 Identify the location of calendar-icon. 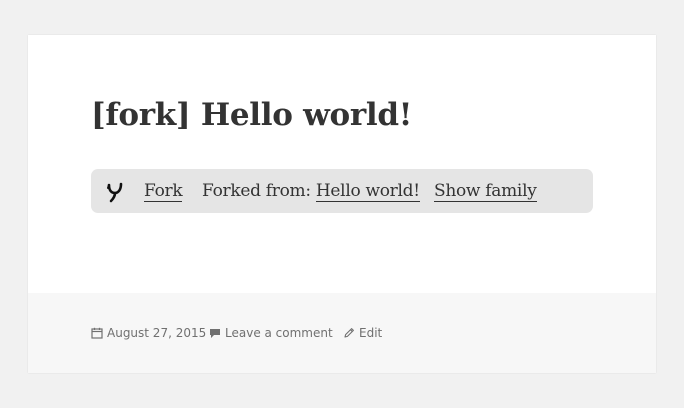
(97, 333).